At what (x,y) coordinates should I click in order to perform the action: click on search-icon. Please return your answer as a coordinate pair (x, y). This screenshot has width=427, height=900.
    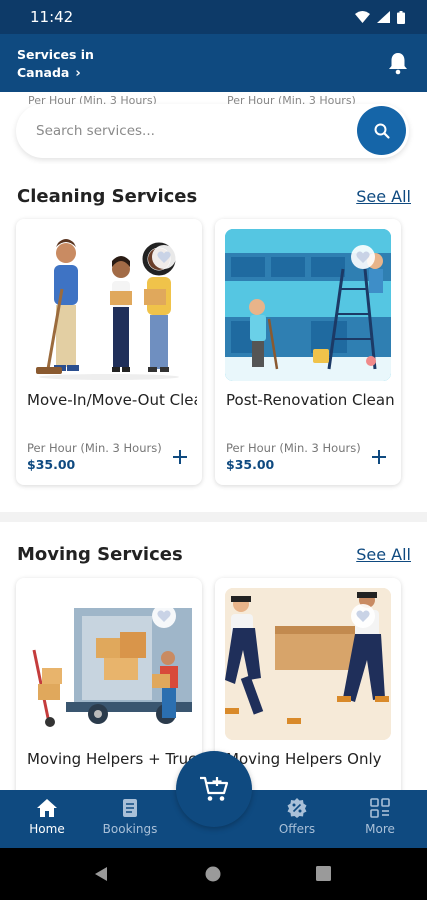
    Looking at the image, I should click on (382, 131).